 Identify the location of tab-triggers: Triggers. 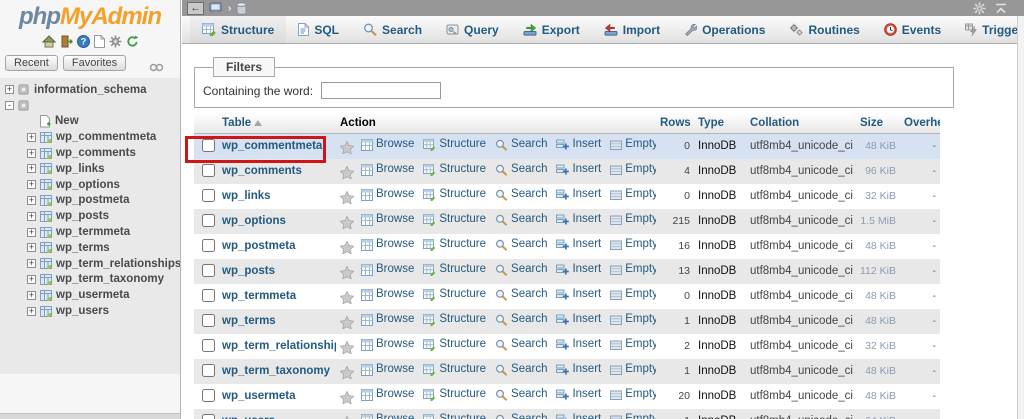
(988, 29).